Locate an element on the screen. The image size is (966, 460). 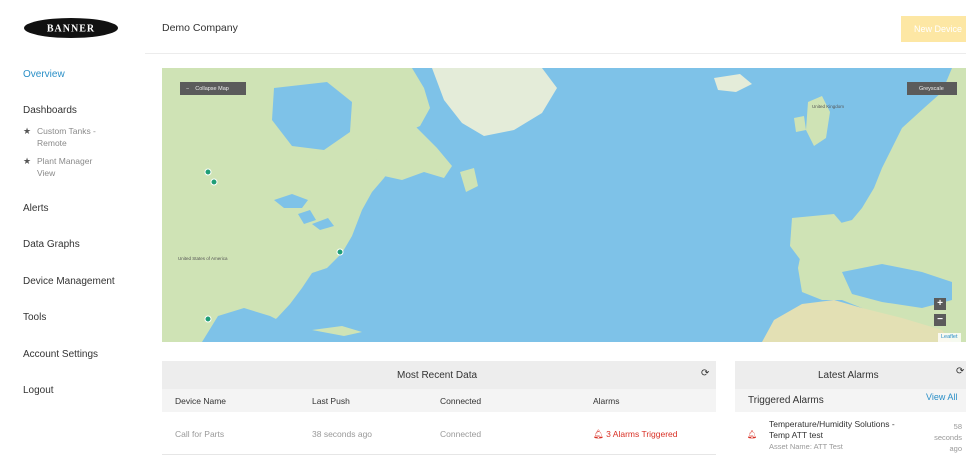
column-header-connected: Connected is located at coordinates (460, 401).